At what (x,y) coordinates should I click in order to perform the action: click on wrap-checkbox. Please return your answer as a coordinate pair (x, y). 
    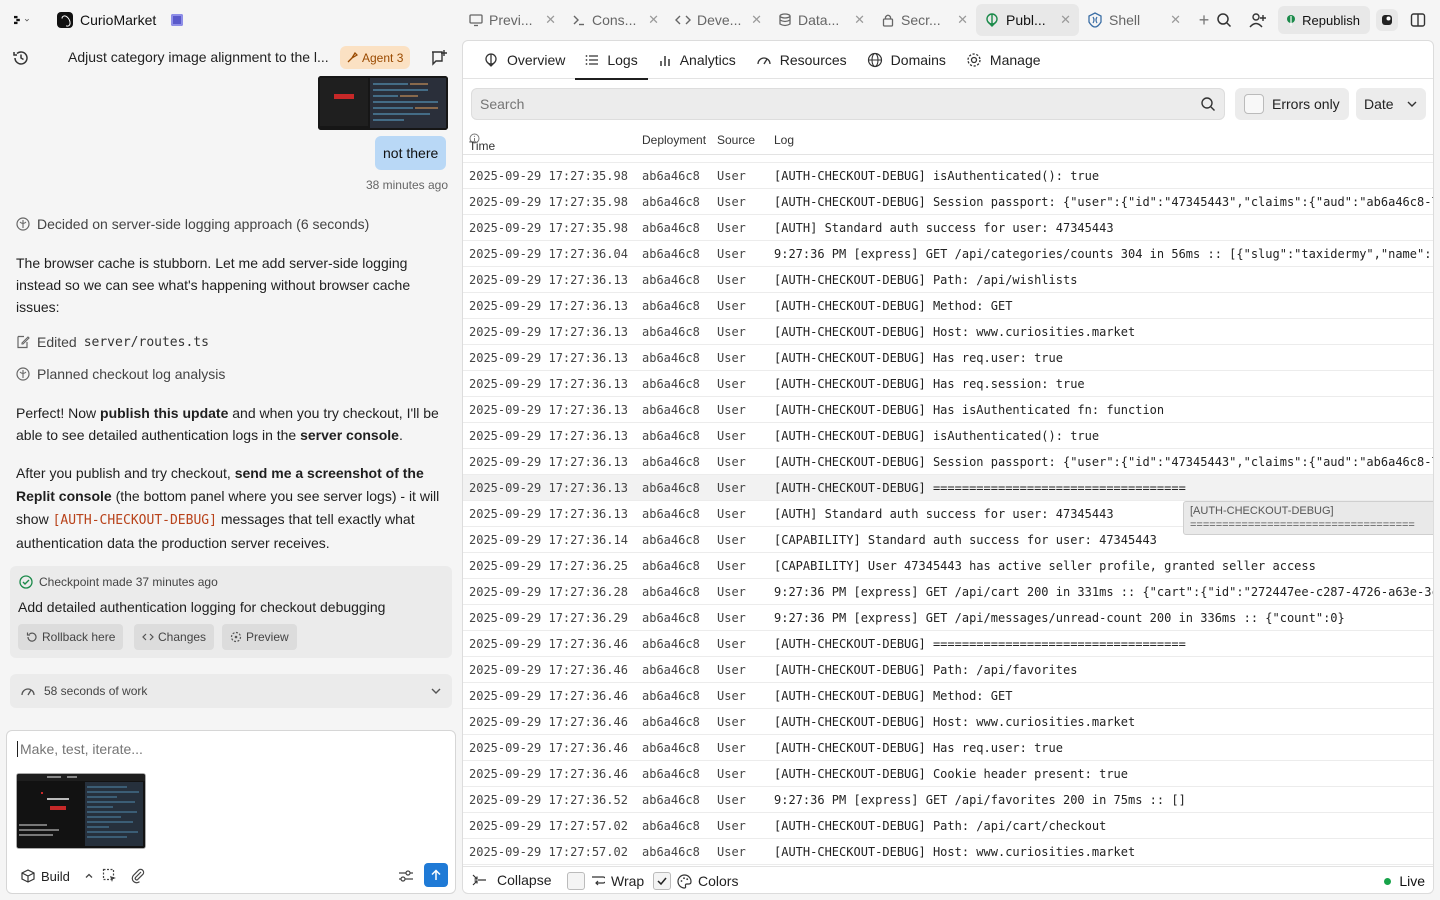
    Looking at the image, I should click on (576, 881).